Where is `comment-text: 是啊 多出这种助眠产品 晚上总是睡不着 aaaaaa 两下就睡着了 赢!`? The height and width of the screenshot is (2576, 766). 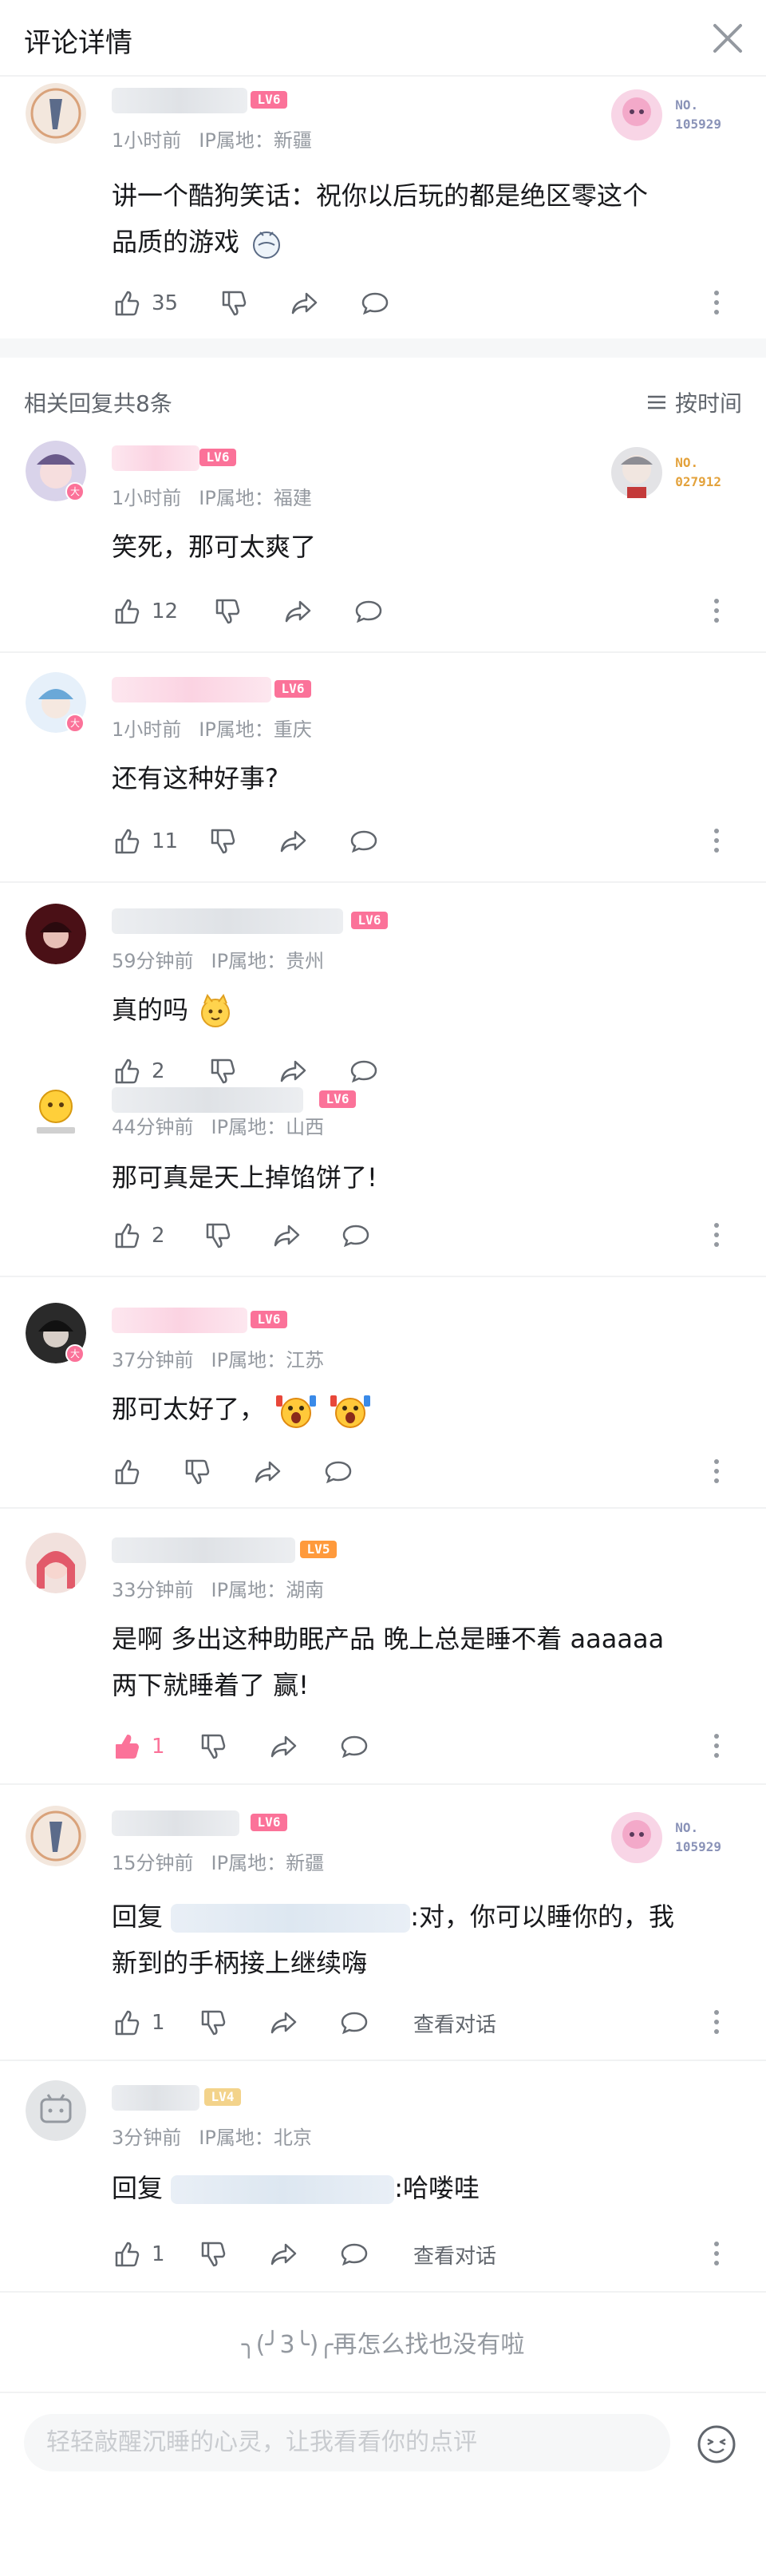 comment-text: 是啊 多出这种助眠产品 晚上总是睡不着 aaaaaa 两下就睡着了 赢! is located at coordinates (389, 1662).